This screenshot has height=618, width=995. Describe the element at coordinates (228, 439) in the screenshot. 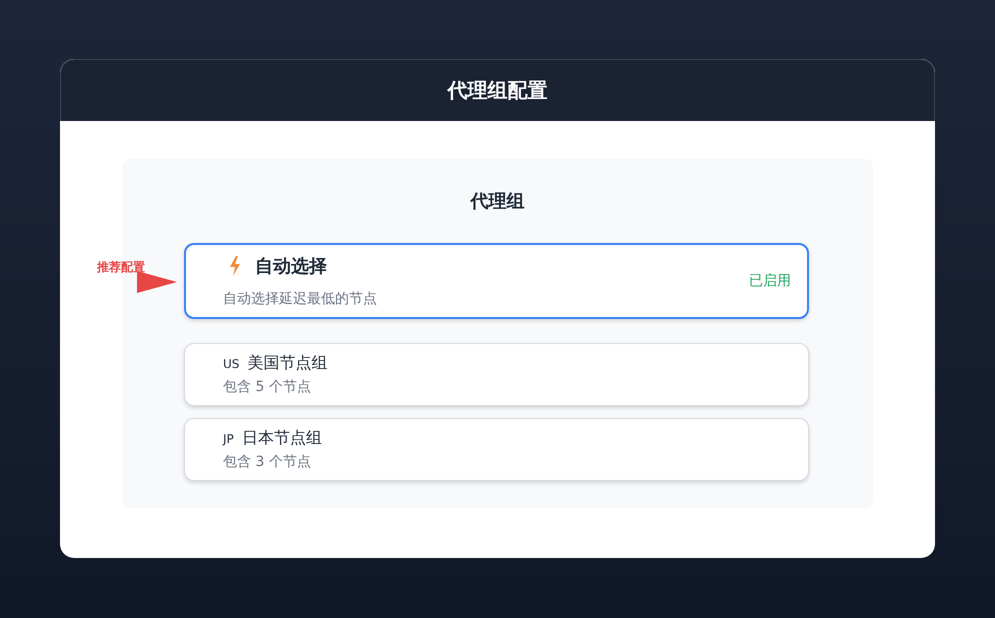

I see `country-code: JP` at that location.